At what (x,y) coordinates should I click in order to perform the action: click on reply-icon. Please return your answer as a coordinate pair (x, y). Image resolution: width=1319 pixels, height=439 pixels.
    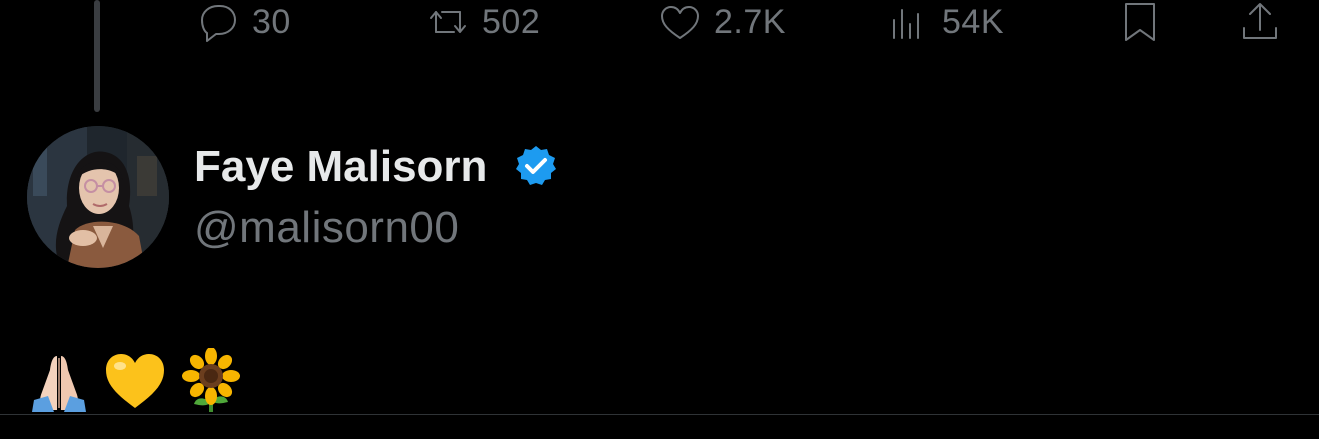
    Looking at the image, I should click on (218, 23).